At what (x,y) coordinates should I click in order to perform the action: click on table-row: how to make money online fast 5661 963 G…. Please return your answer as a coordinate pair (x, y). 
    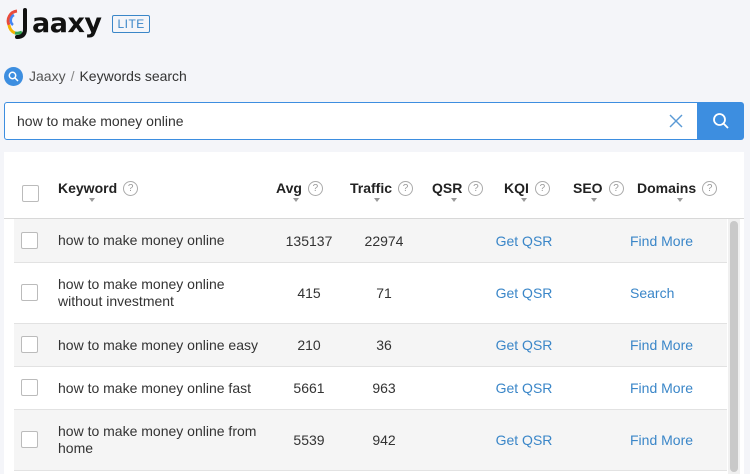
    Looking at the image, I should click on (370, 388).